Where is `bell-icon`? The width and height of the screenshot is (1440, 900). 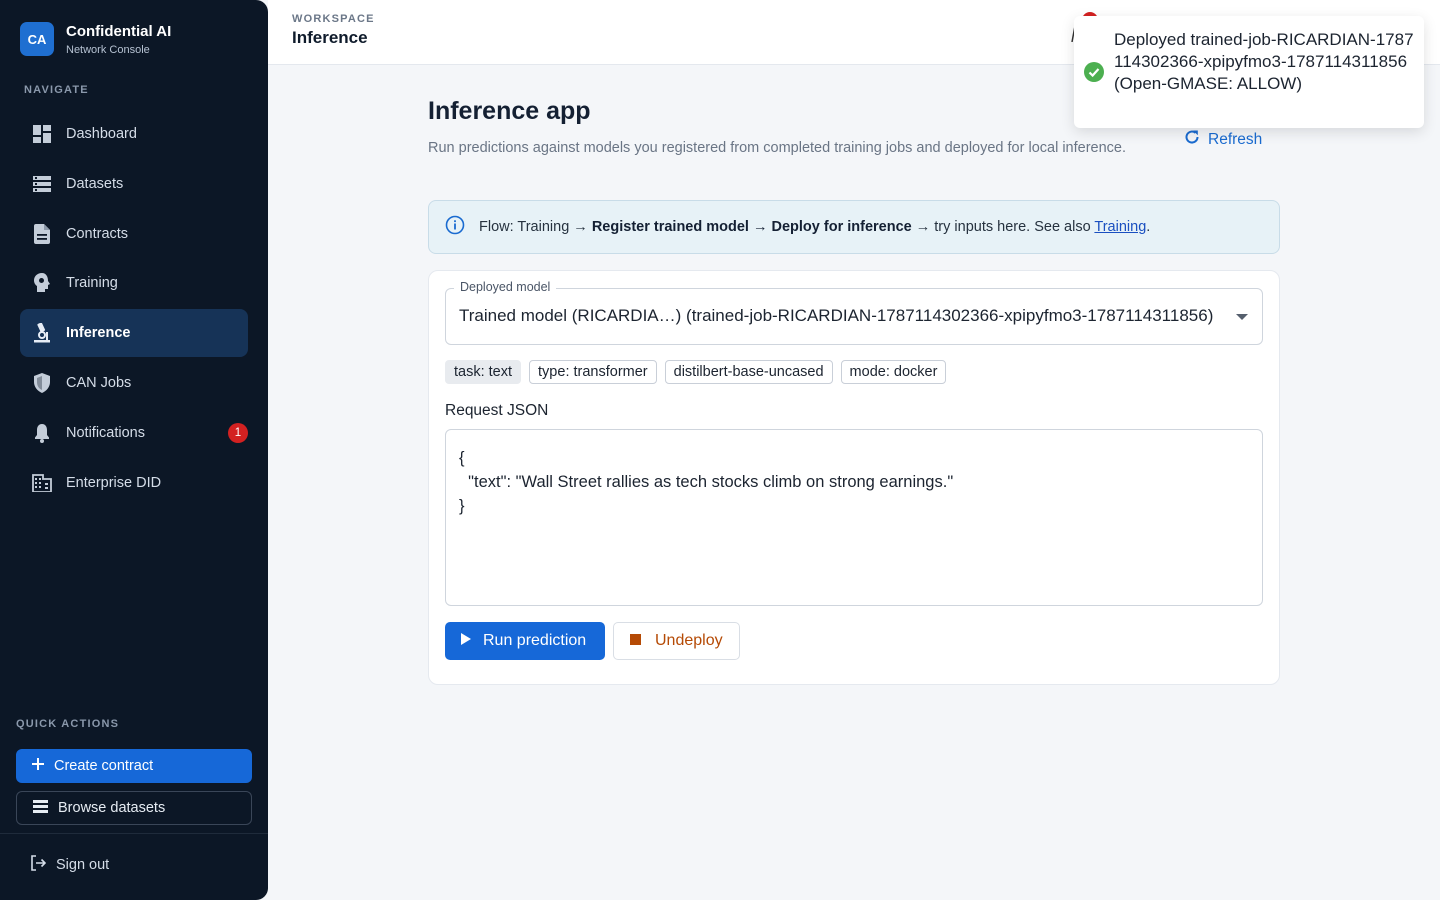 bell-icon is located at coordinates (42, 433).